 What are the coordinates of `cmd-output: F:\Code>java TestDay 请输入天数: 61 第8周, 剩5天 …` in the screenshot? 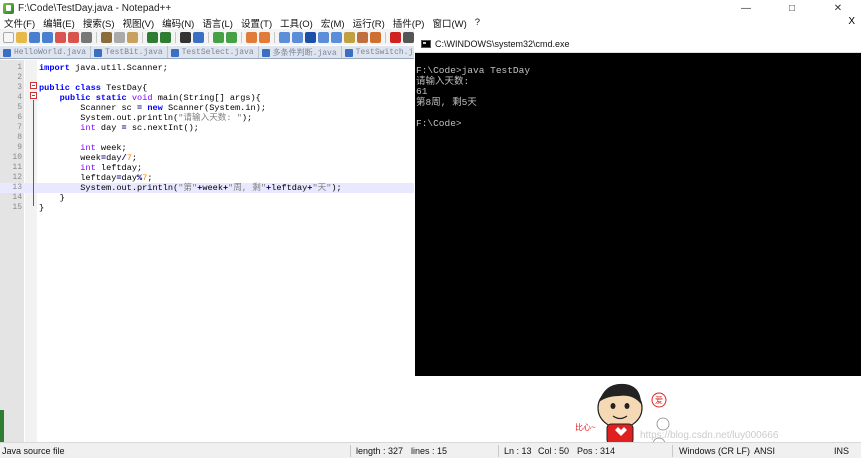 It's located at (636, 97).